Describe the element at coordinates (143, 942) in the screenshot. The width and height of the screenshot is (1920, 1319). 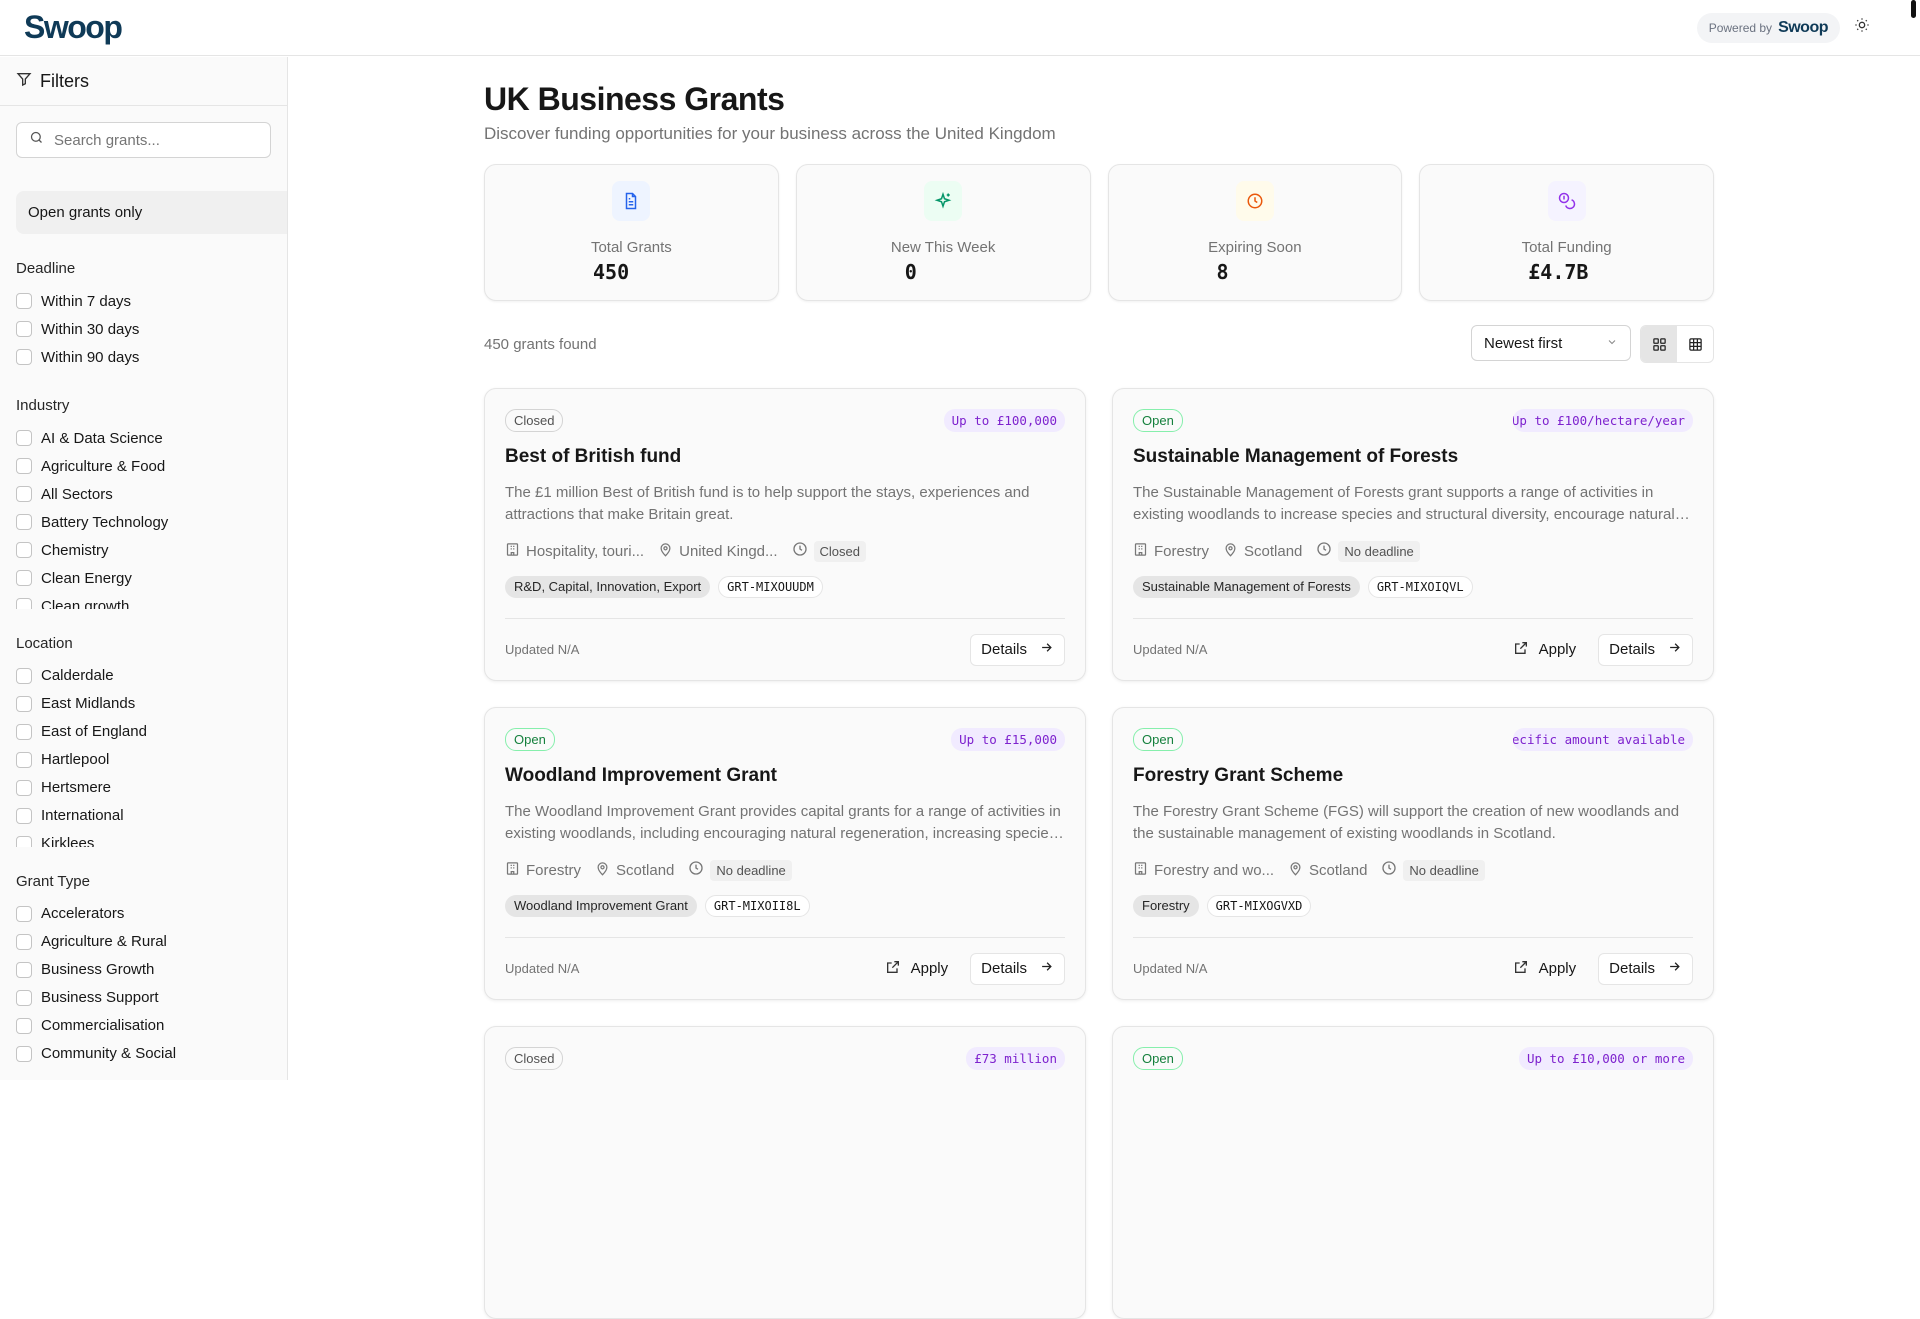
I see `filter-option: Agriculture & Rural` at that location.